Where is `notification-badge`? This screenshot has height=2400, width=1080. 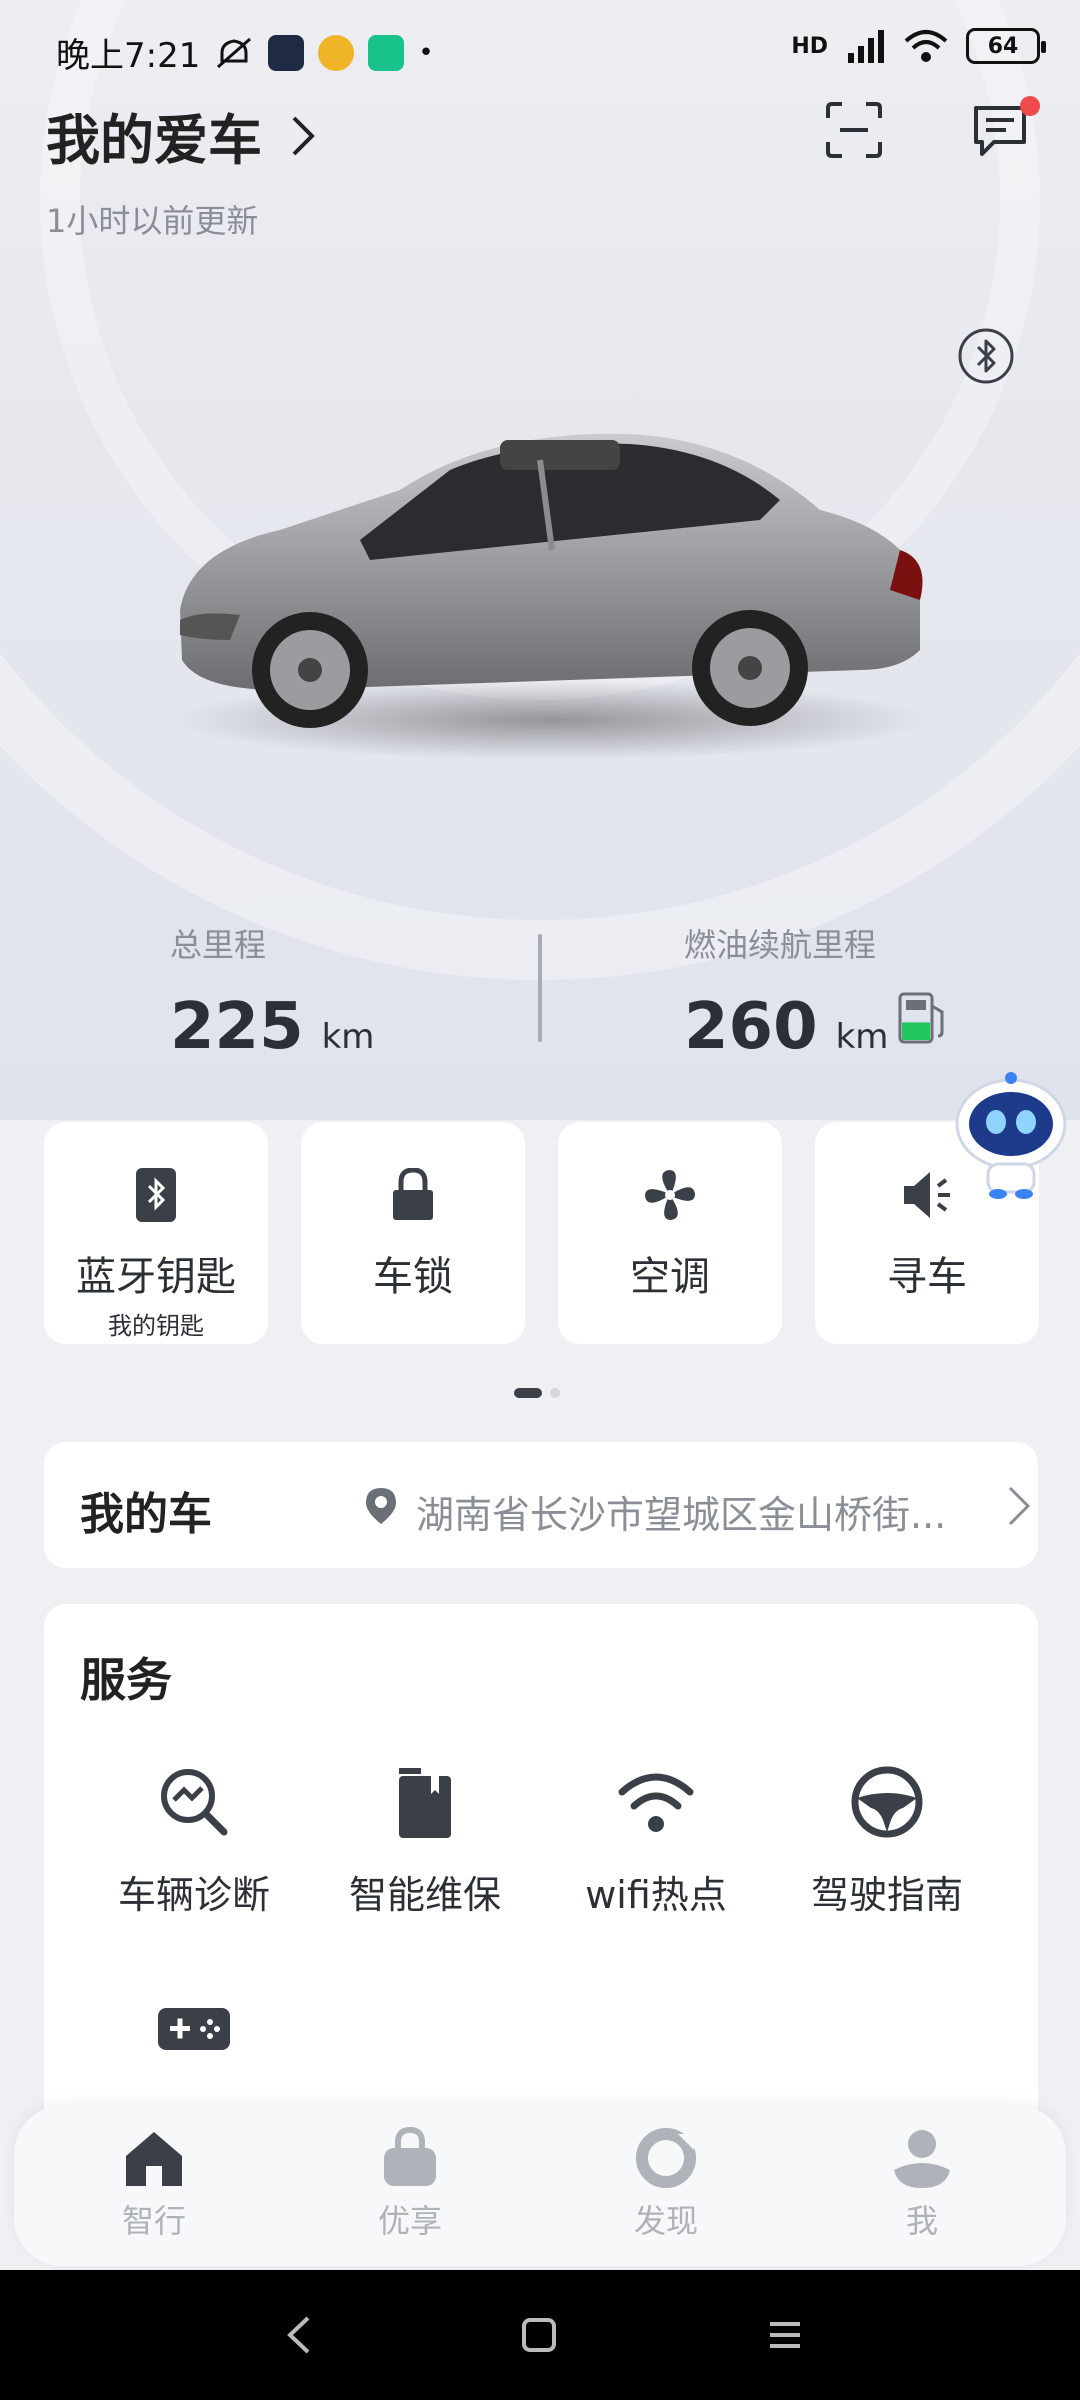 notification-badge is located at coordinates (1030, 106).